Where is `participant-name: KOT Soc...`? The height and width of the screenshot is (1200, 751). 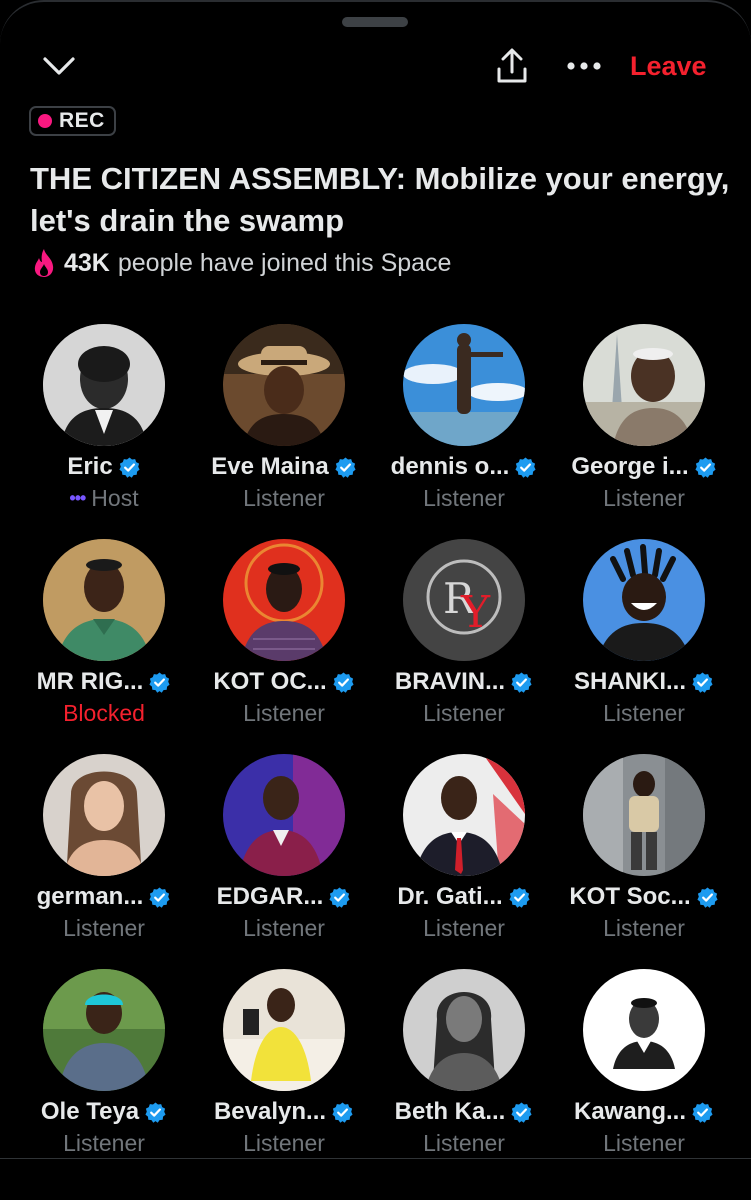 participant-name: KOT Soc... is located at coordinates (630, 896).